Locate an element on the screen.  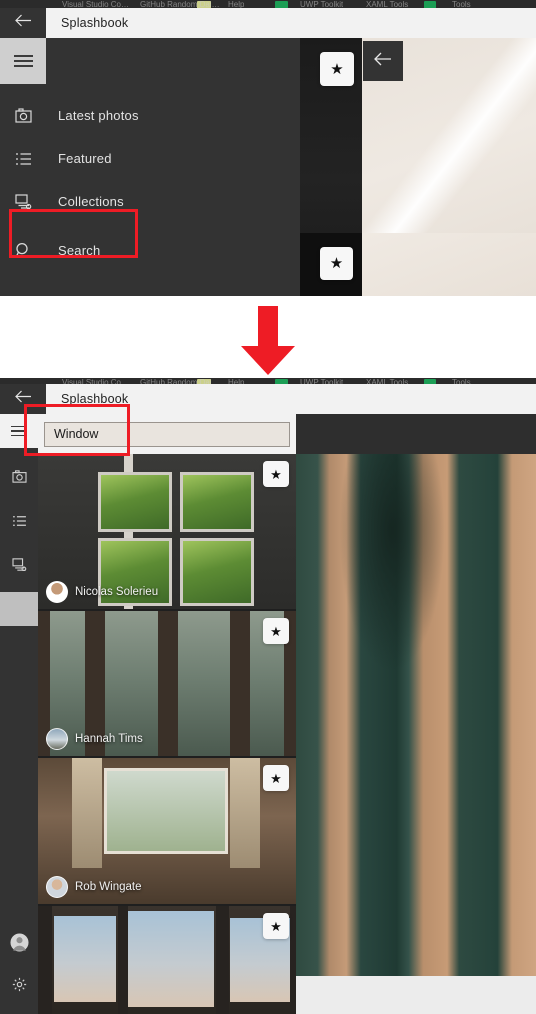
rail-item-account is located at coordinates (19, 945).